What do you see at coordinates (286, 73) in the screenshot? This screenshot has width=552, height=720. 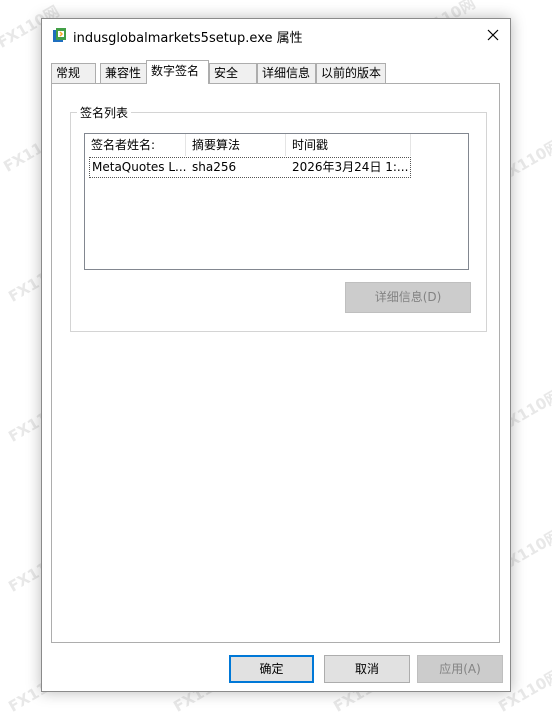 I see `tab-details: 详细信息` at bounding box center [286, 73].